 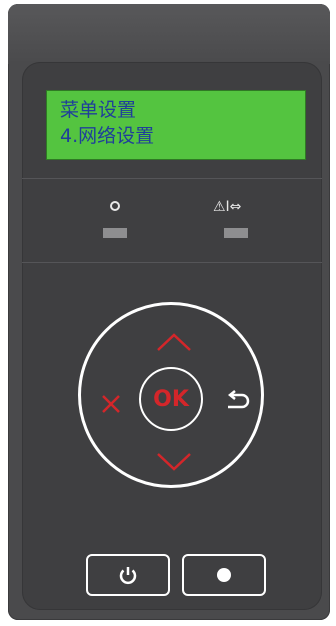 What do you see at coordinates (107, 136) in the screenshot?
I see `lcd-line-2: 4.网络设置` at bounding box center [107, 136].